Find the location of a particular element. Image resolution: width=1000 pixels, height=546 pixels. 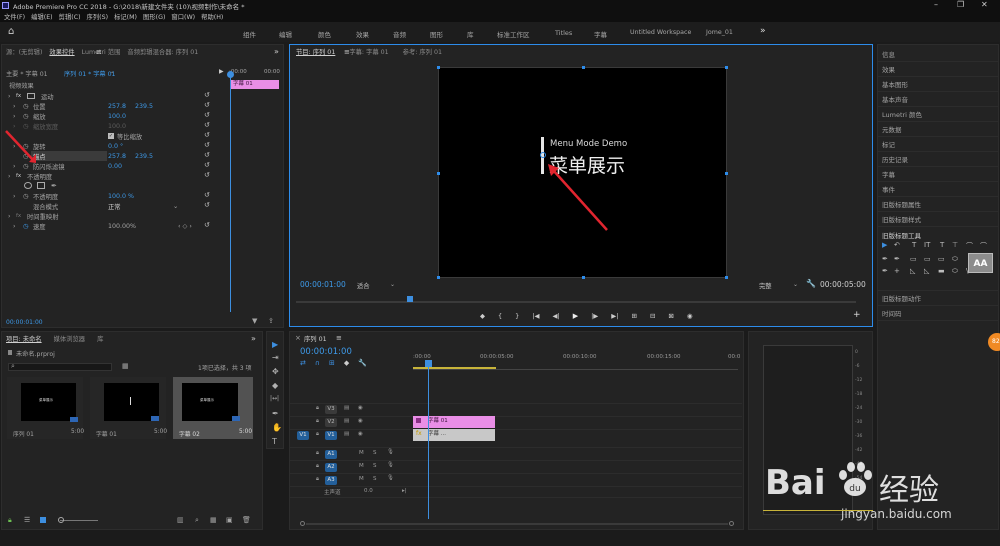

ec-playhead is located at coordinates (230, 192).